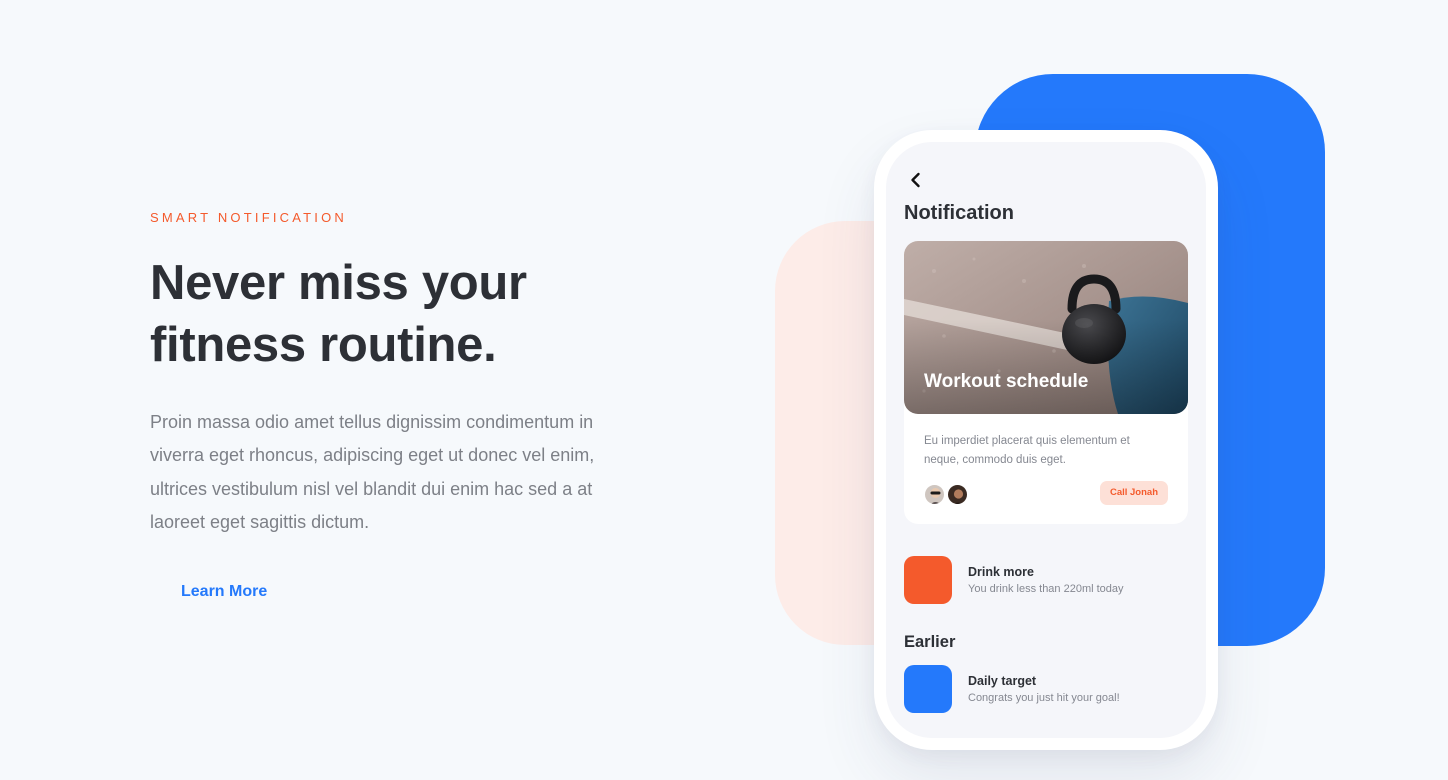 This screenshot has height=780, width=1448. Describe the element at coordinates (248, 217) in the screenshot. I see `eyebrow-label: SMART NOTIFICATION` at that location.